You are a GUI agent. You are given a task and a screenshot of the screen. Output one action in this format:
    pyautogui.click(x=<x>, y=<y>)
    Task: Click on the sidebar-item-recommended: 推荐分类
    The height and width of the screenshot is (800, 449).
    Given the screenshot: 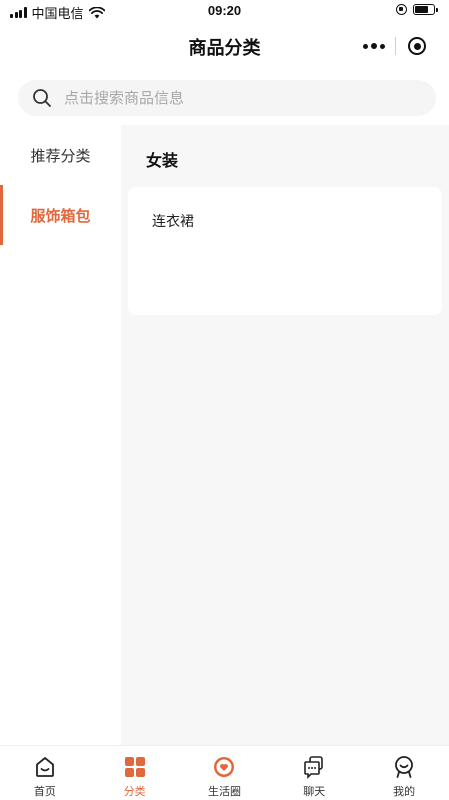 What is the action you would take?
    pyautogui.click(x=60, y=155)
    